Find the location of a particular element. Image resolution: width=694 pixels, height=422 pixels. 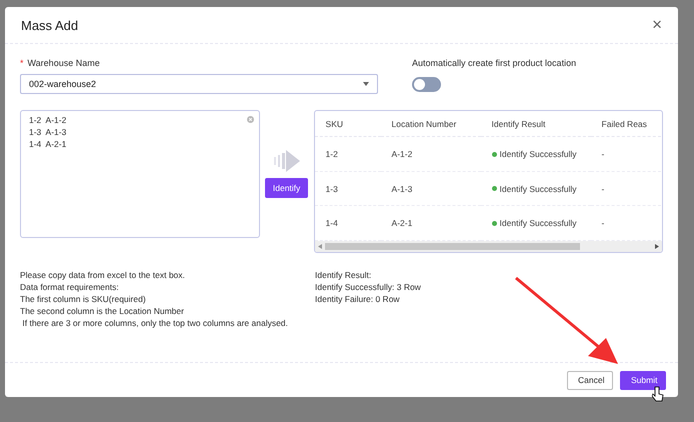

data-input-field: 1-2 A-1-2 1-3 A-1-3 1-4 A-2-1 is located at coordinates (140, 174).